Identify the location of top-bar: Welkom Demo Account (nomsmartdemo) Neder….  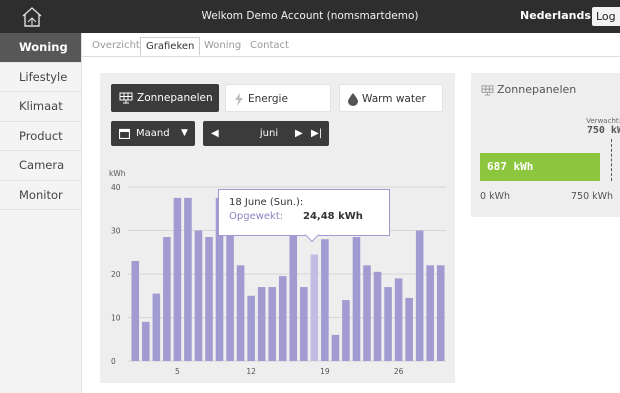
(310, 16).